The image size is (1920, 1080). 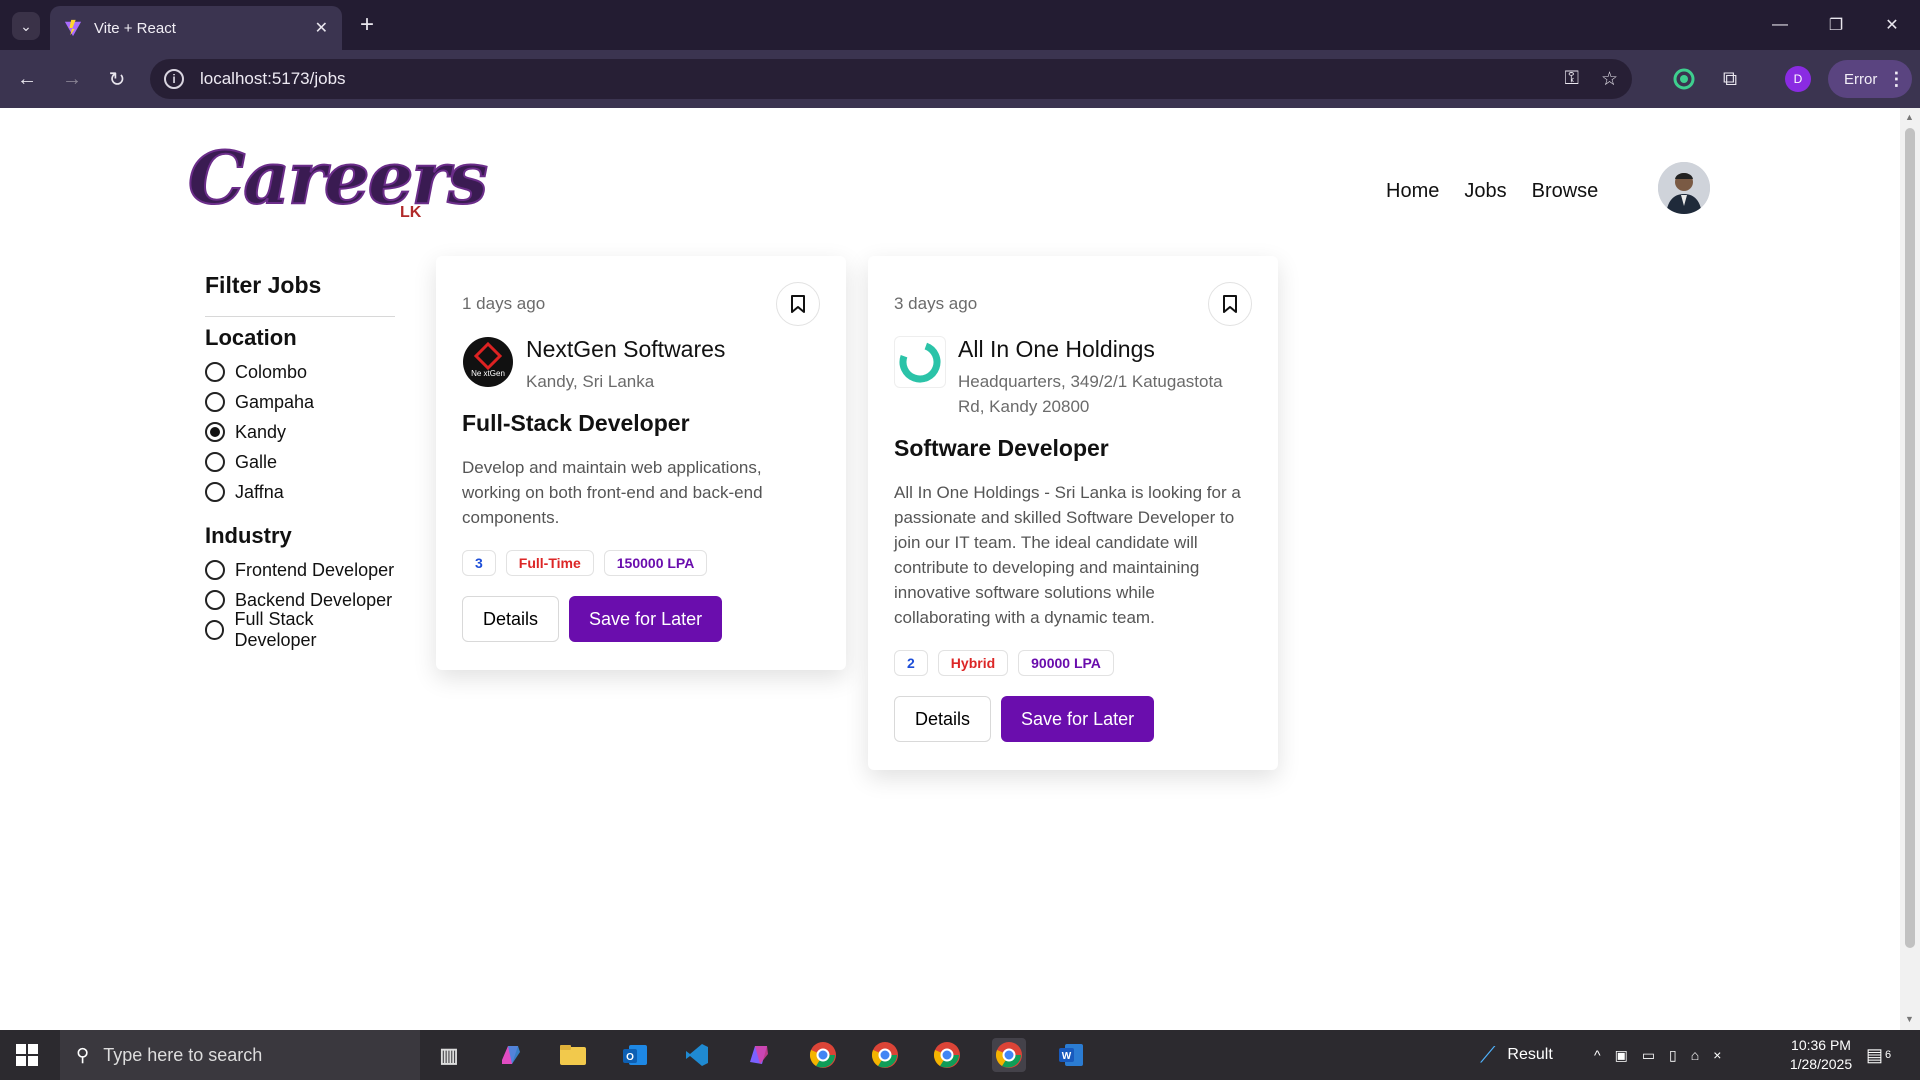 What do you see at coordinates (488, 362) in the screenshot?
I see `company-logo: Ne xtGen` at bounding box center [488, 362].